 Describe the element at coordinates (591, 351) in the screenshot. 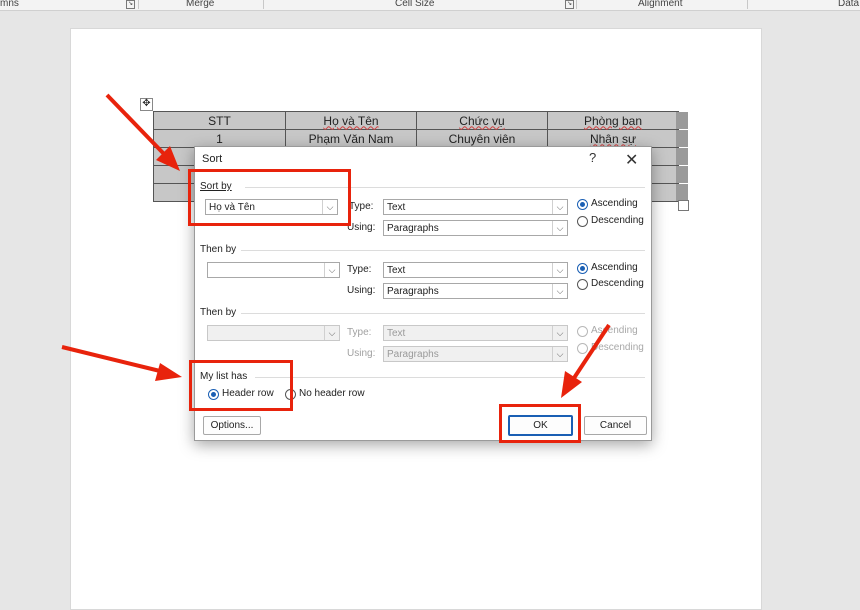

I see `arrow-to-ok-button` at that location.